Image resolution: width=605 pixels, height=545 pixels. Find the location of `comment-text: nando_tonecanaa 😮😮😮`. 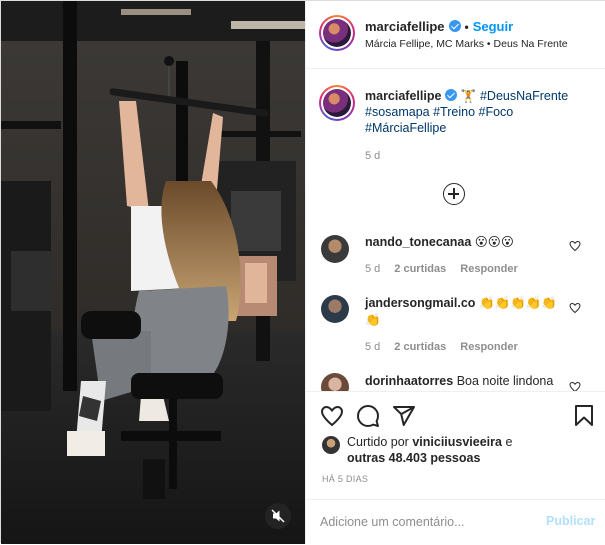

comment-text: nando_tonecanaa 😮😮😮 is located at coordinates (465, 242).